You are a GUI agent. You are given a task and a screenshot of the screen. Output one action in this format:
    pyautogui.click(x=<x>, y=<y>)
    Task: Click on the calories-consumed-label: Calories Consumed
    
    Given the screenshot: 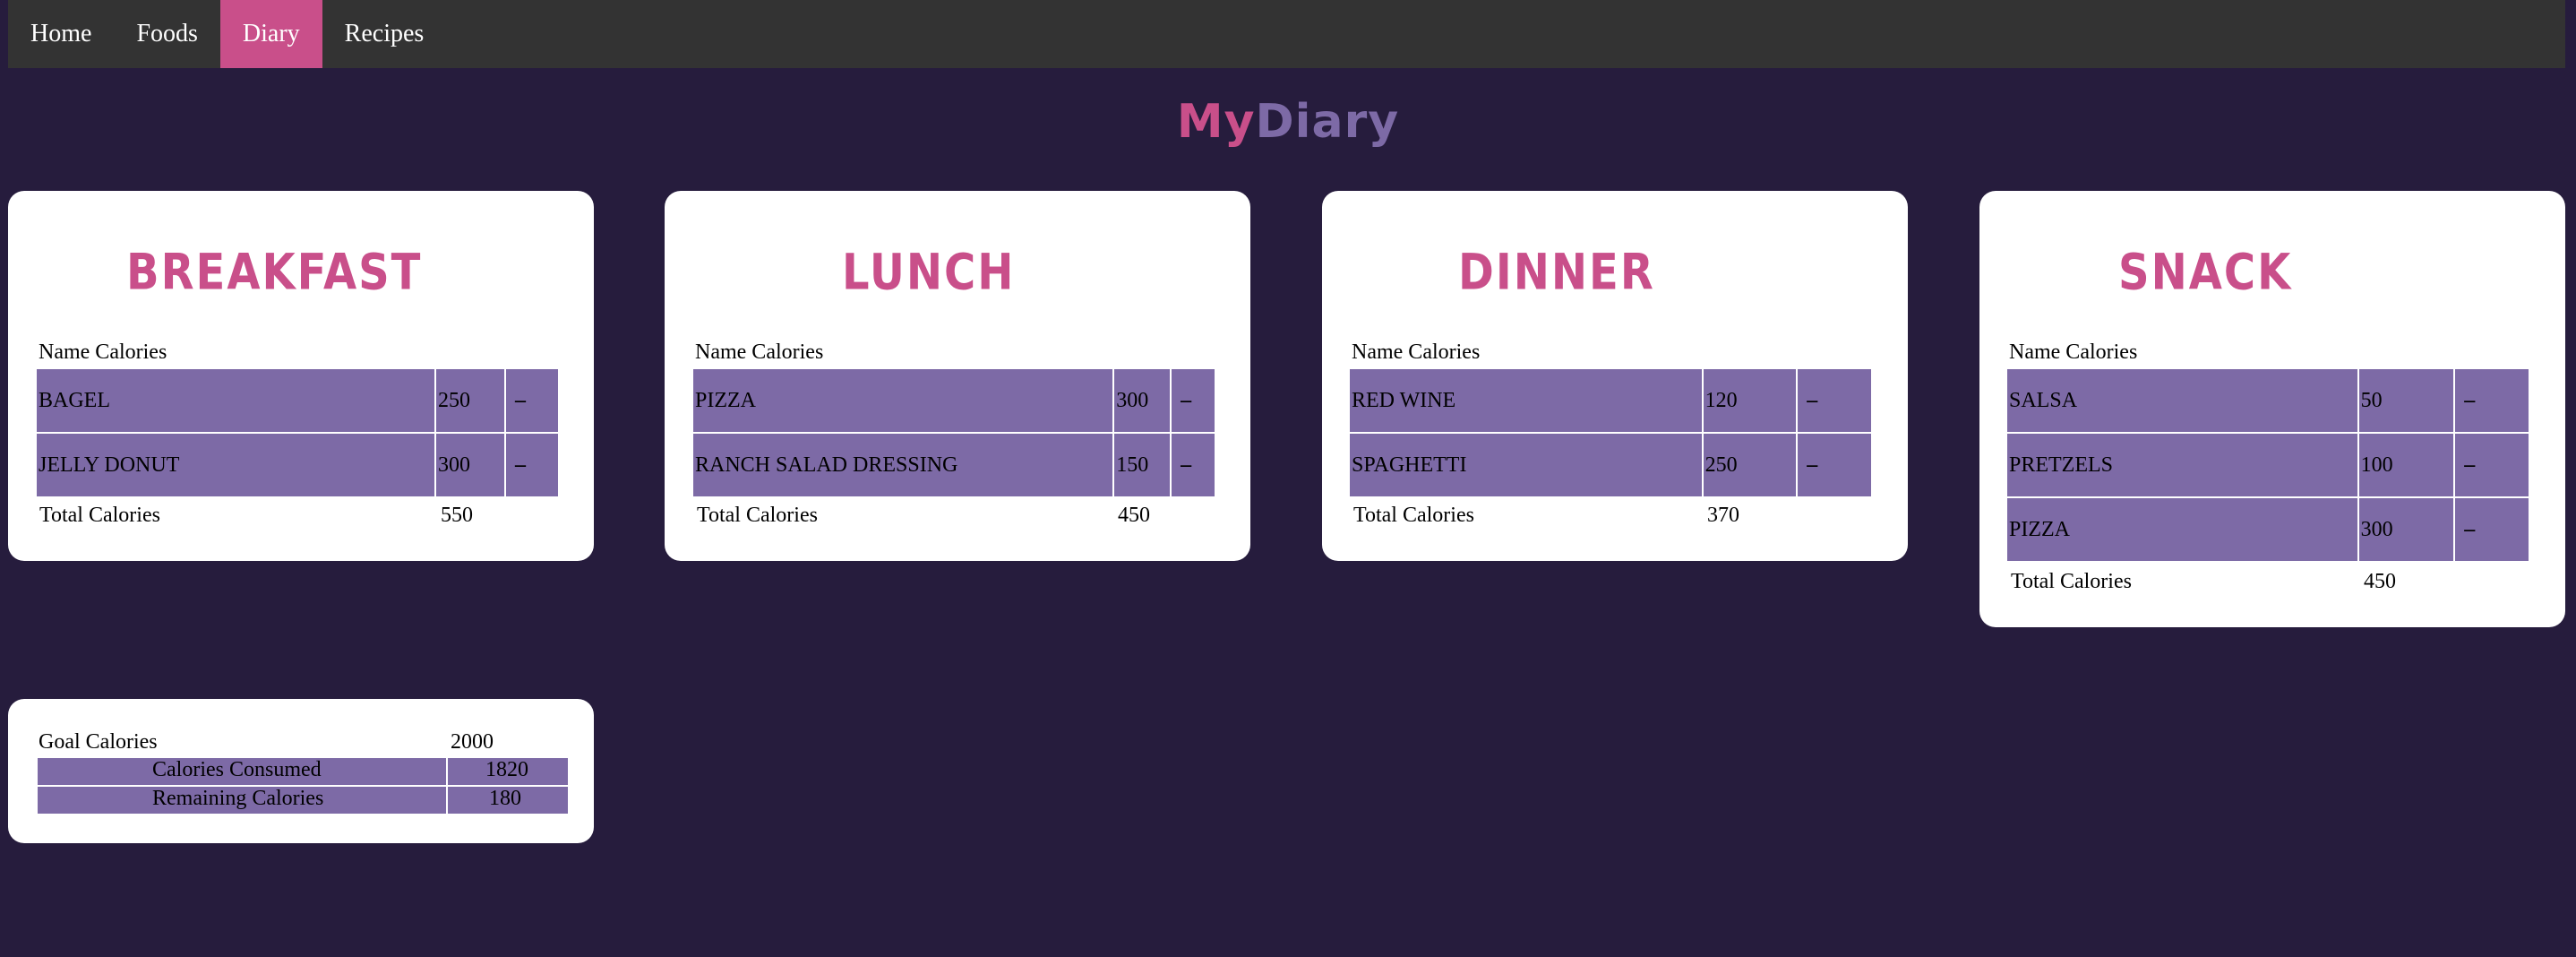 What is the action you would take?
    pyautogui.click(x=237, y=769)
    